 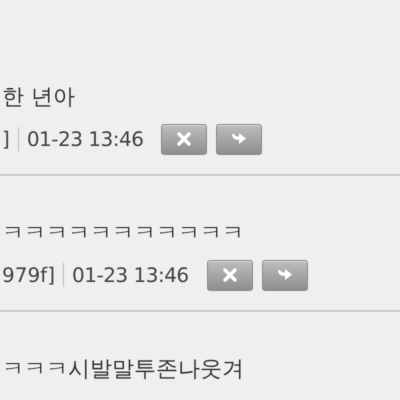 What do you see at coordinates (123, 370) in the screenshot?
I see `comment-text: ㅋㅋㅋ시발말투존나웃겨` at bounding box center [123, 370].